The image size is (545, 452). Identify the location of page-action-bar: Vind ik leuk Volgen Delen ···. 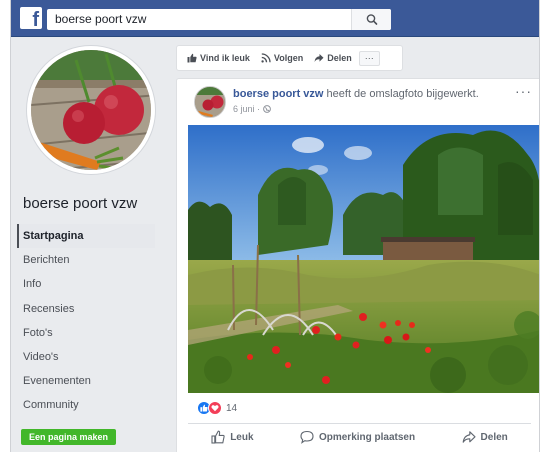
(289, 58).